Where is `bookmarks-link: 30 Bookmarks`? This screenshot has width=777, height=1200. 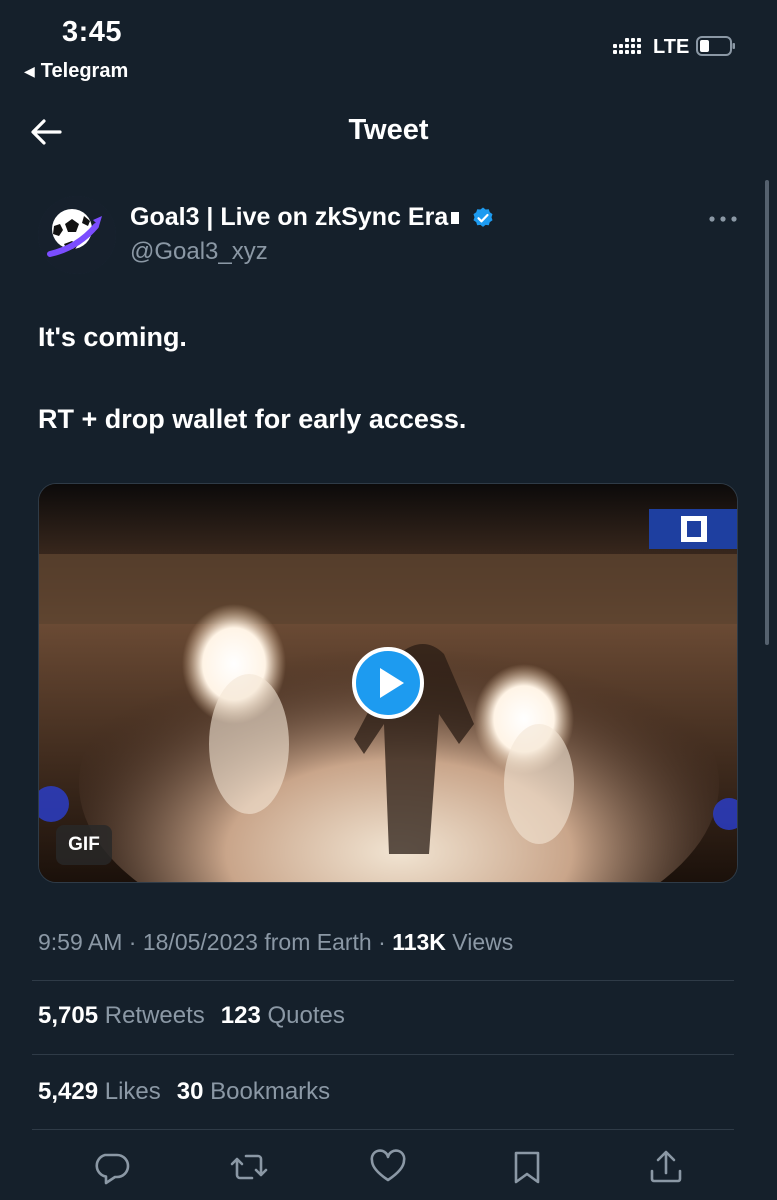
bookmarks-link: 30 Bookmarks is located at coordinates (253, 1091).